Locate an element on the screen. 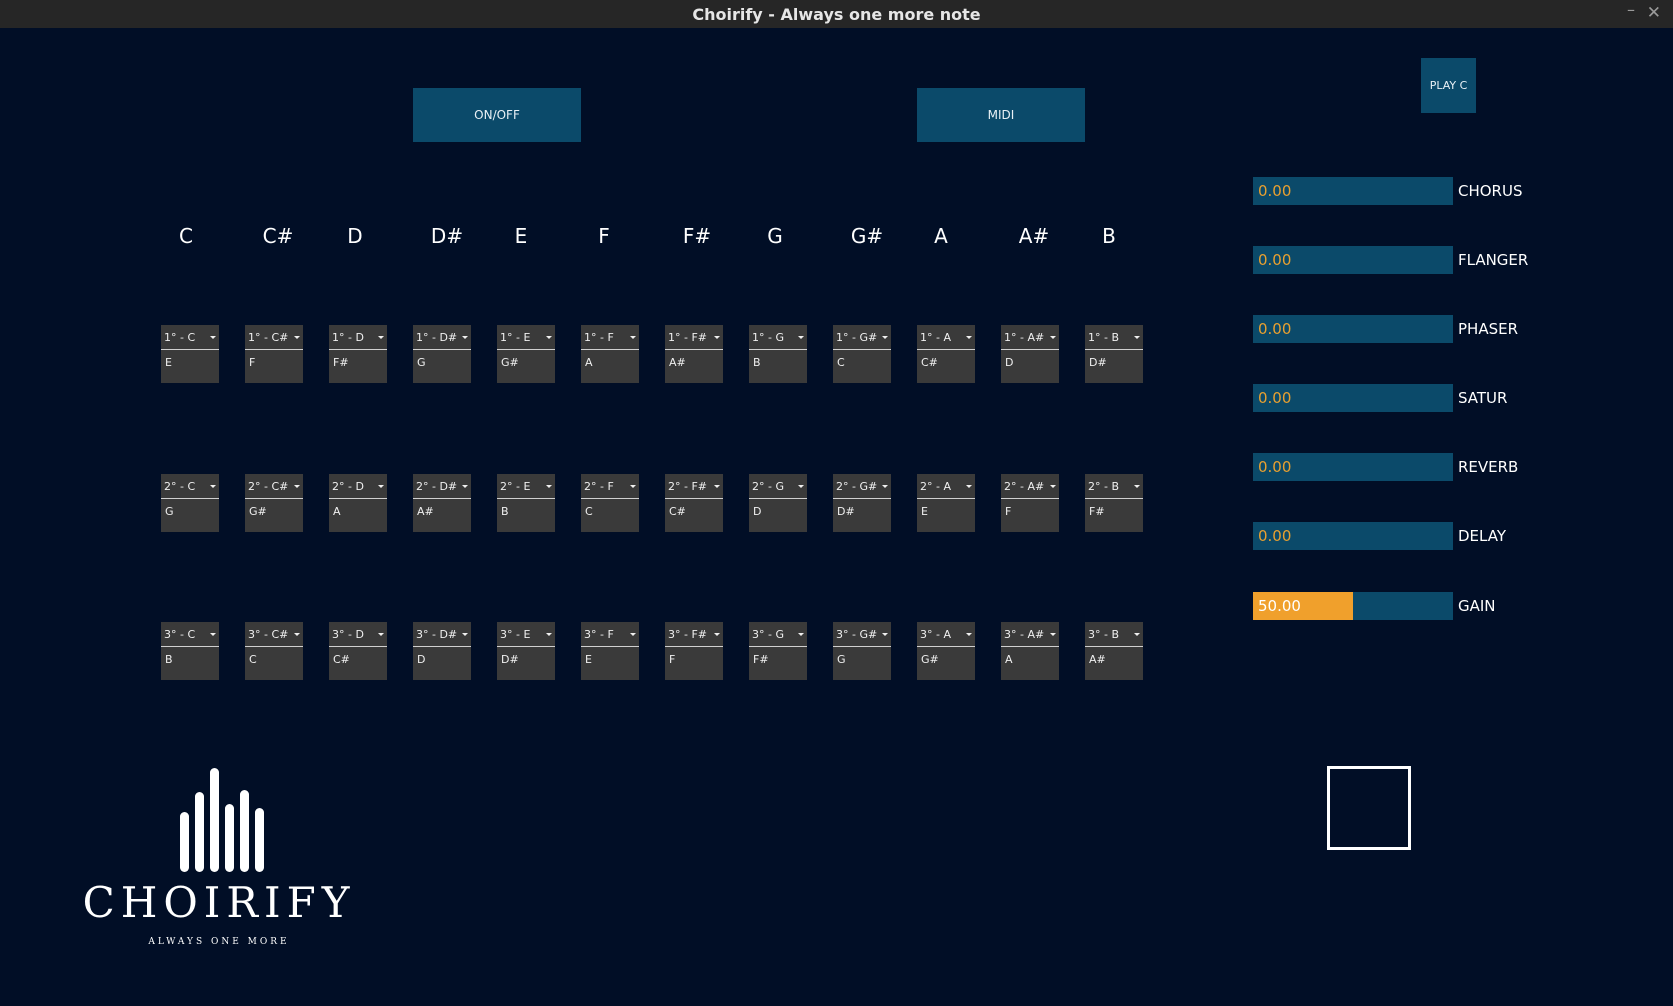 This screenshot has height=1006, width=1673. dropdown-header: 1° - A is located at coordinates (946, 337).